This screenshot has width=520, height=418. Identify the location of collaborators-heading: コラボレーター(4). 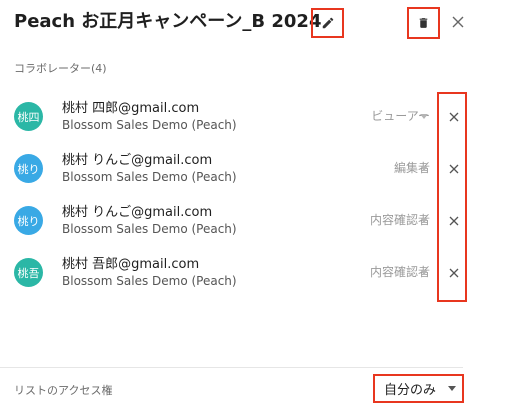
(60, 68).